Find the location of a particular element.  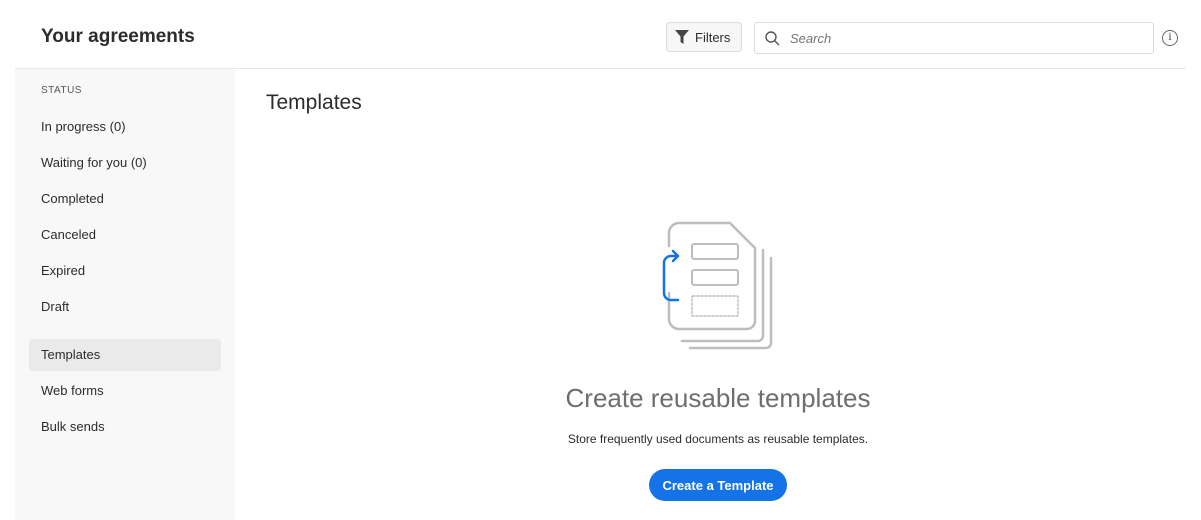

create-template-button: Create a Template is located at coordinates (718, 485).